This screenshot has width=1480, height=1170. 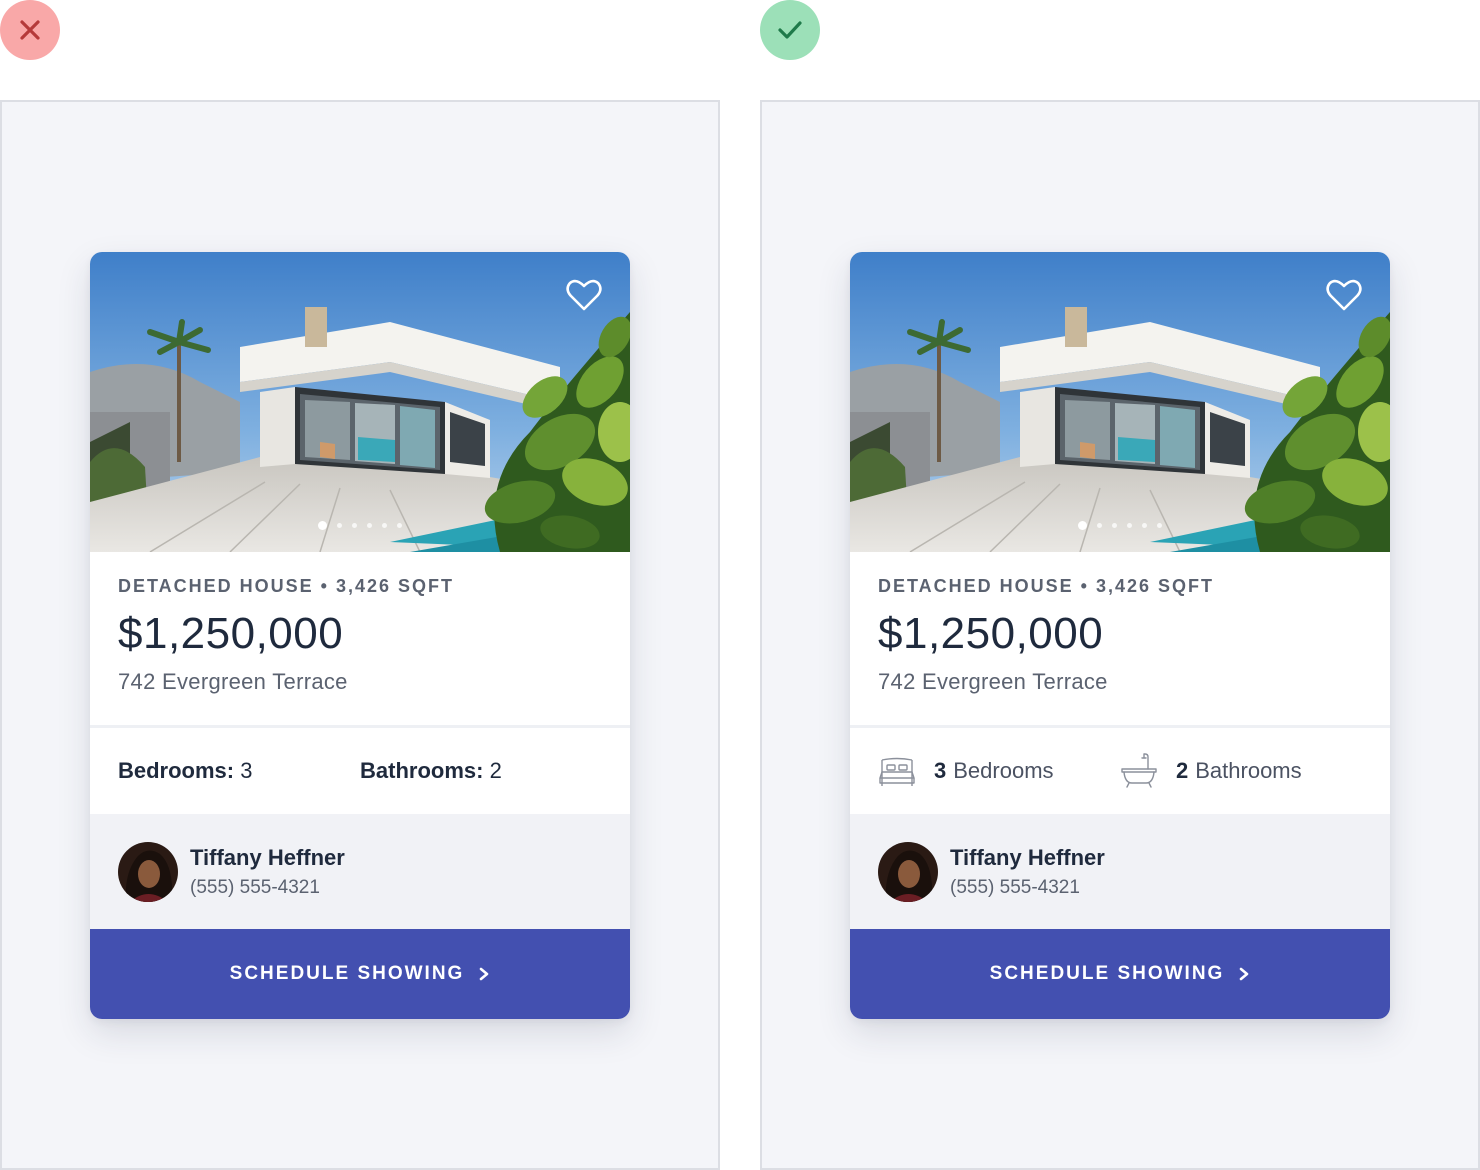 I want to click on x-mark-icon, so click(x=30, y=30).